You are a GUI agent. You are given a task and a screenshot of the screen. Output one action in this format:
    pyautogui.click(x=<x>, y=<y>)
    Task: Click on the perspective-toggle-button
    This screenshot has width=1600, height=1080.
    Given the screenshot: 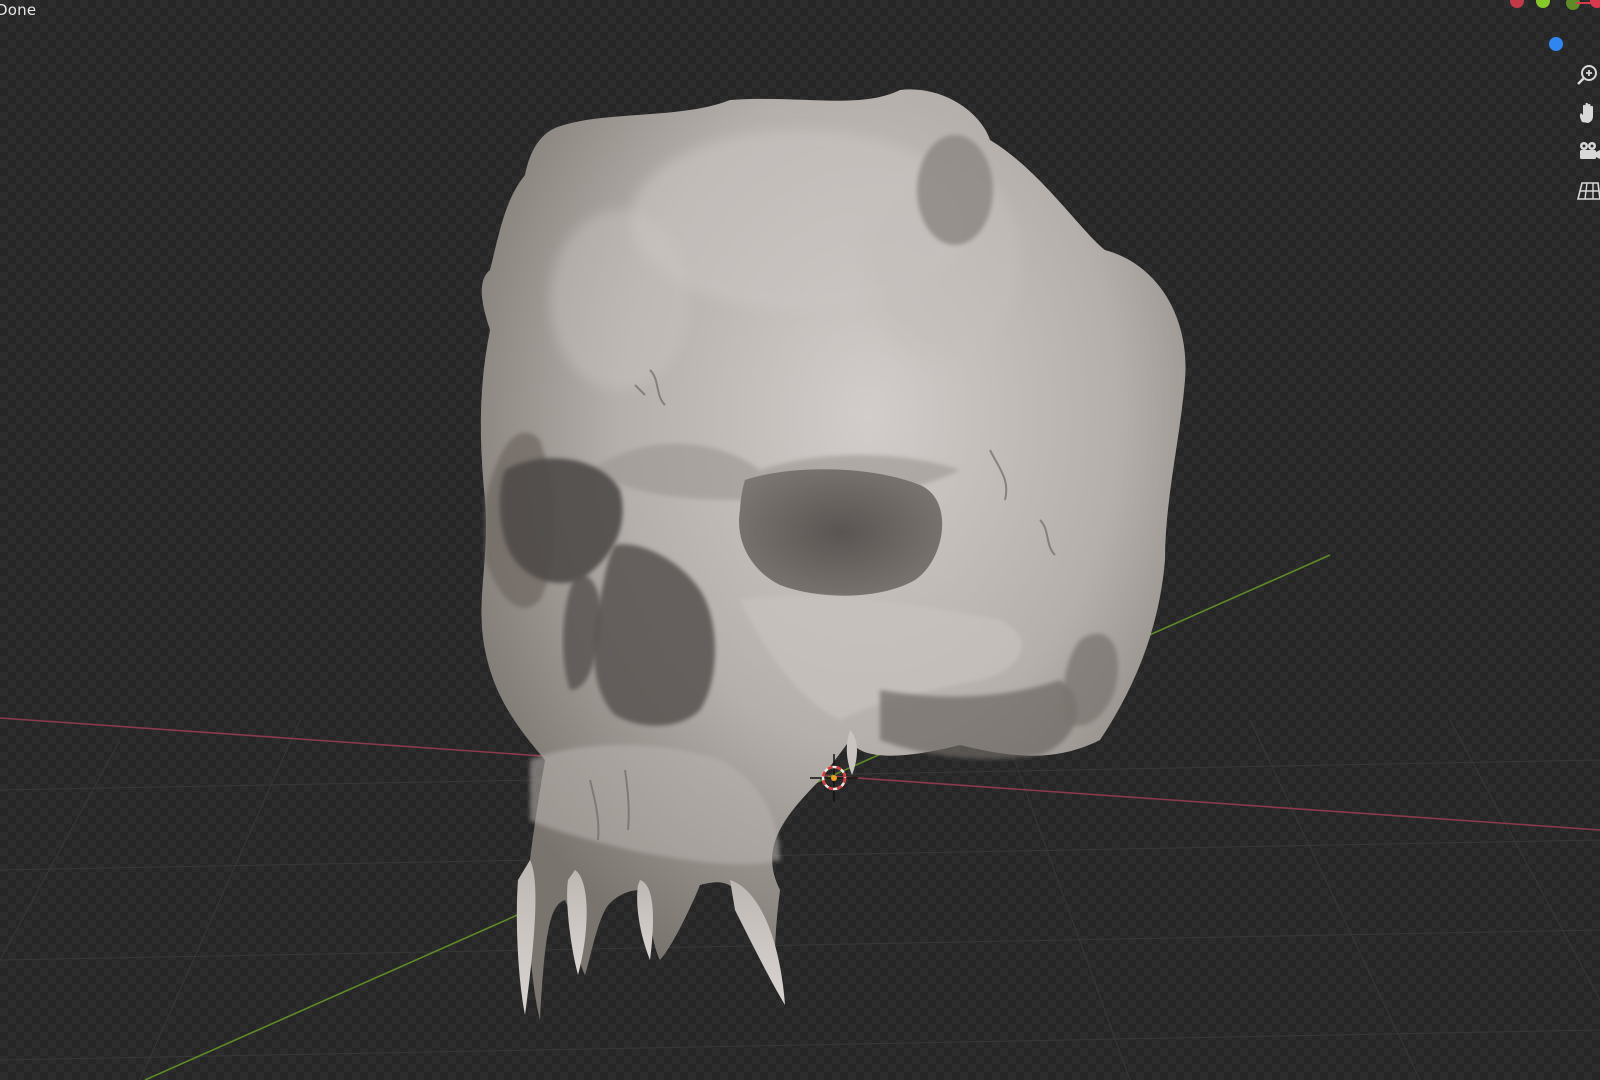 What is the action you would take?
    pyautogui.click(x=1587, y=191)
    